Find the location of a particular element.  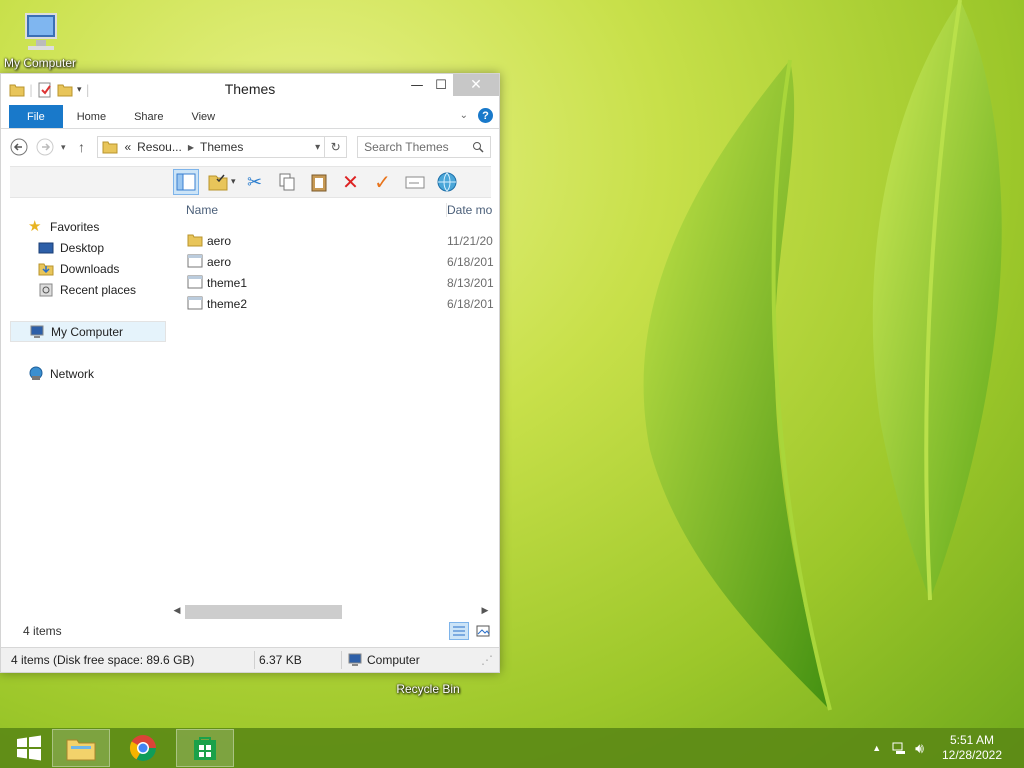

search-icon is located at coordinates (478, 147).